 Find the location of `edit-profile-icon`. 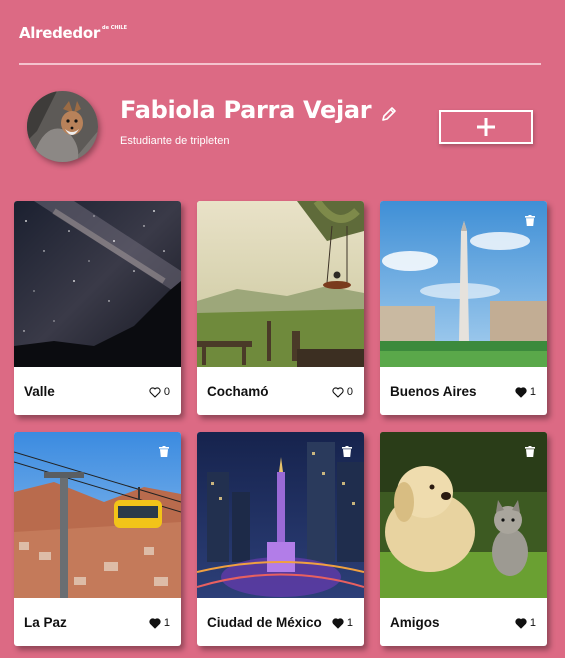

edit-profile-icon is located at coordinates (389, 111).